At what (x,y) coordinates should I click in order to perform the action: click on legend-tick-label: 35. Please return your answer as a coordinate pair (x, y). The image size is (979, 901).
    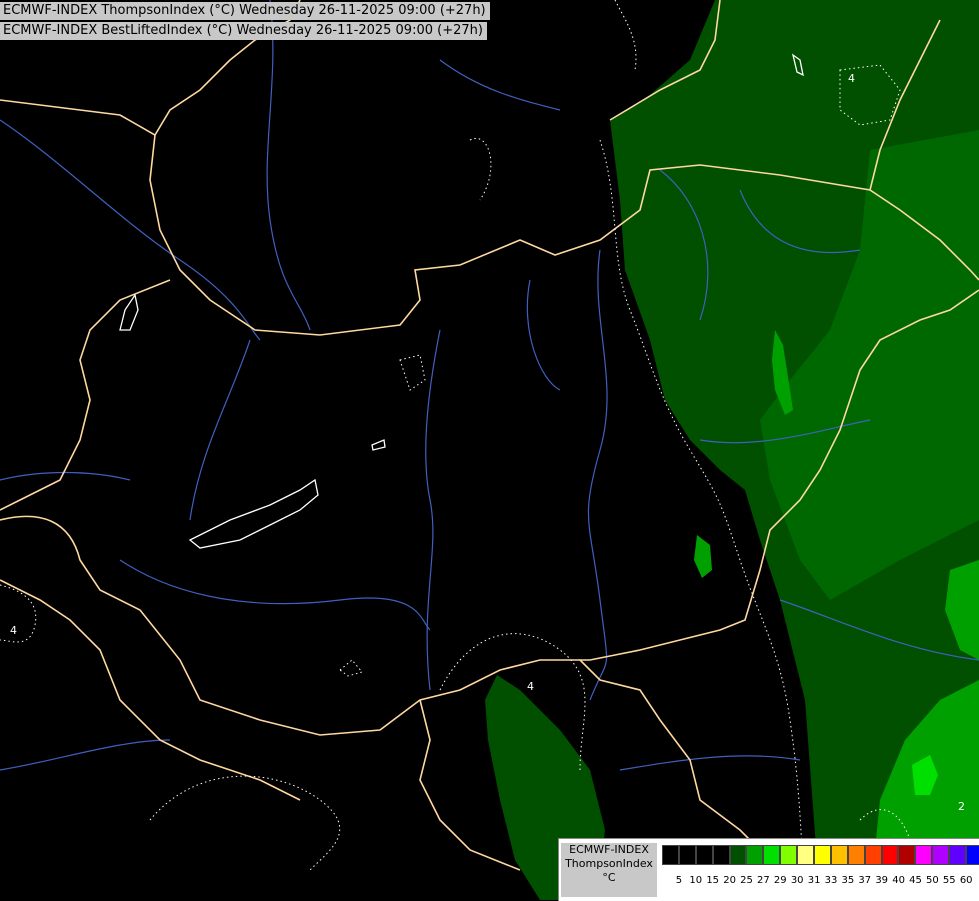
    Looking at the image, I should click on (848, 880).